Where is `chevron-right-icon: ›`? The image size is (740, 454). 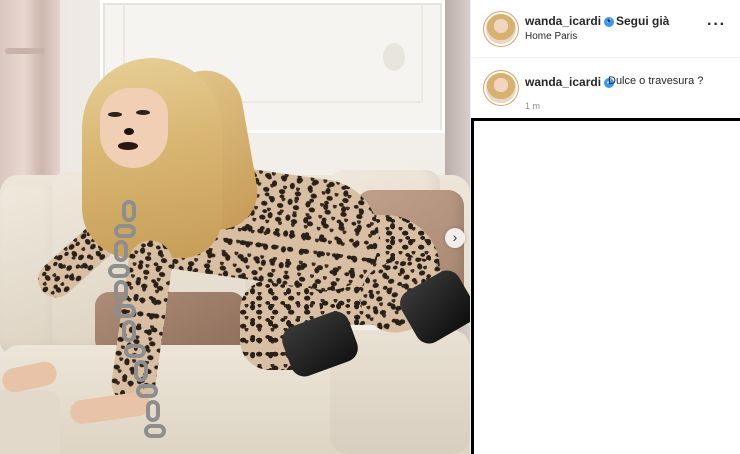 chevron-right-icon: › is located at coordinates (455, 237).